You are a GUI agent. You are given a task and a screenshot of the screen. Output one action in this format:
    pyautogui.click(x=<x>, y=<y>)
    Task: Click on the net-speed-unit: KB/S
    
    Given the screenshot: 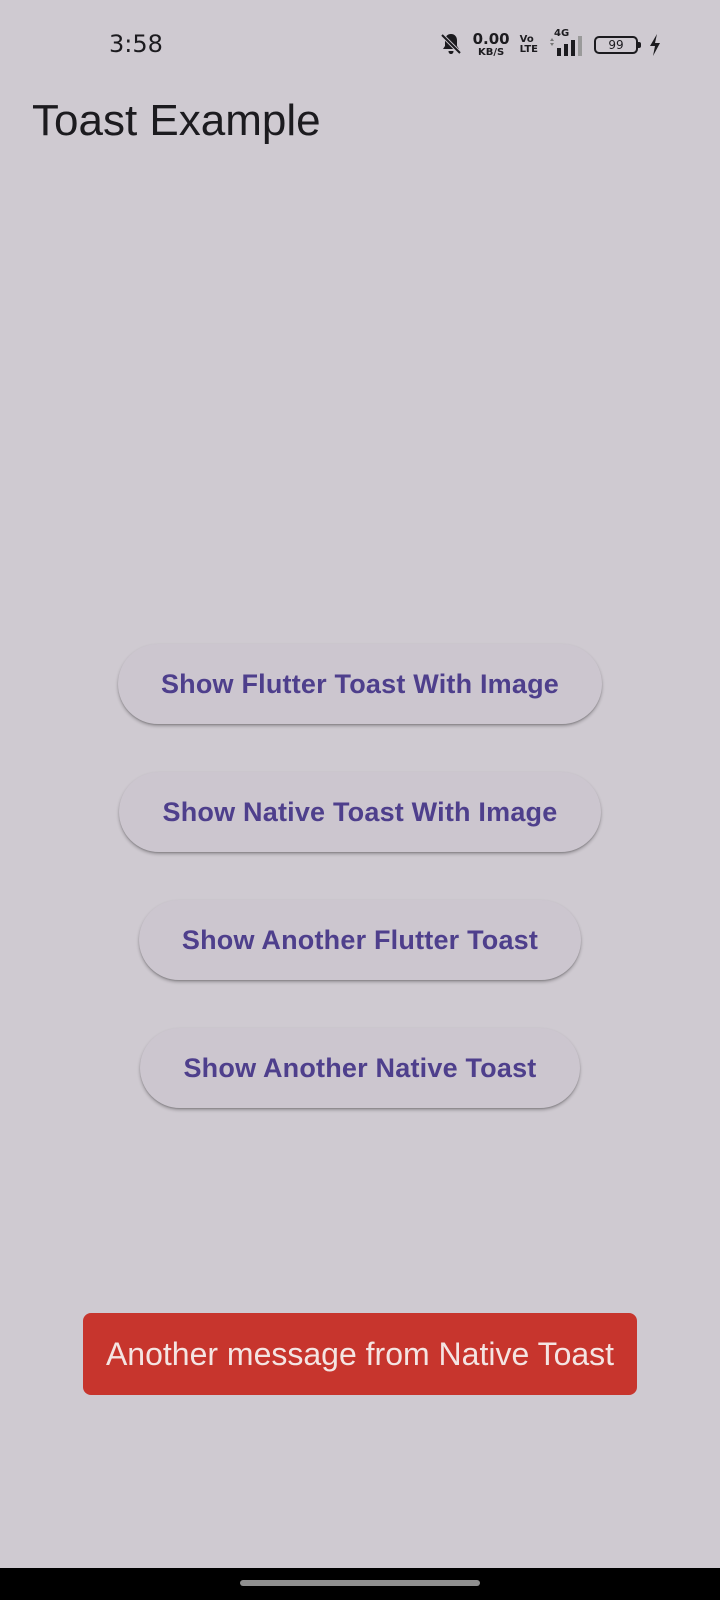 What is the action you would take?
    pyautogui.click(x=491, y=52)
    